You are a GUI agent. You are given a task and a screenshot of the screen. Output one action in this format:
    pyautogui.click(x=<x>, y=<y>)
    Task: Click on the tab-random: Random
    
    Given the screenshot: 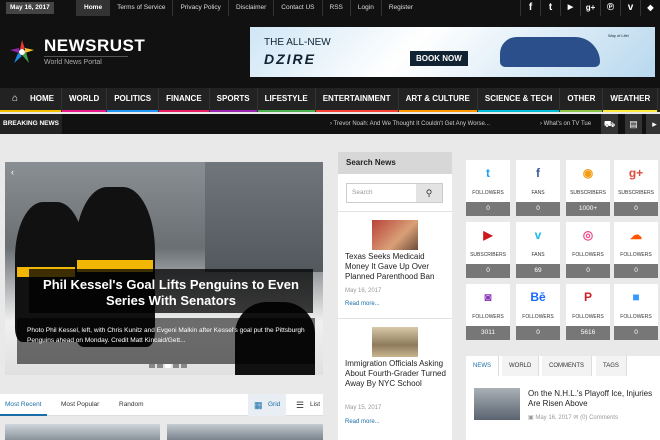 What is the action you would take?
    pyautogui.click(x=131, y=405)
    